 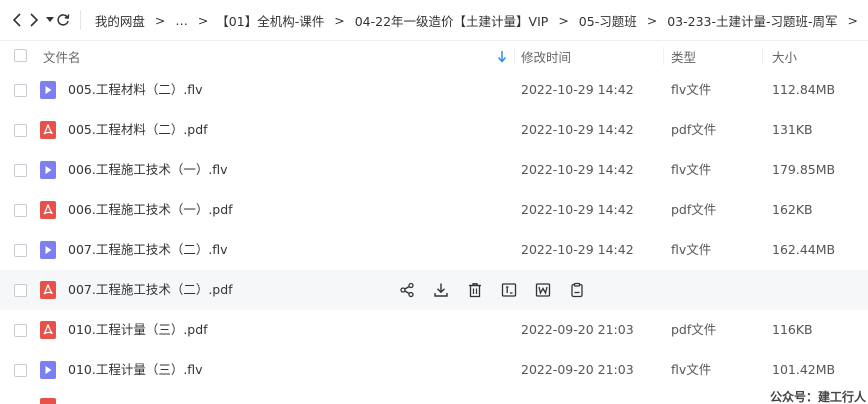 I want to click on file-size: 131KB, so click(x=792, y=129).